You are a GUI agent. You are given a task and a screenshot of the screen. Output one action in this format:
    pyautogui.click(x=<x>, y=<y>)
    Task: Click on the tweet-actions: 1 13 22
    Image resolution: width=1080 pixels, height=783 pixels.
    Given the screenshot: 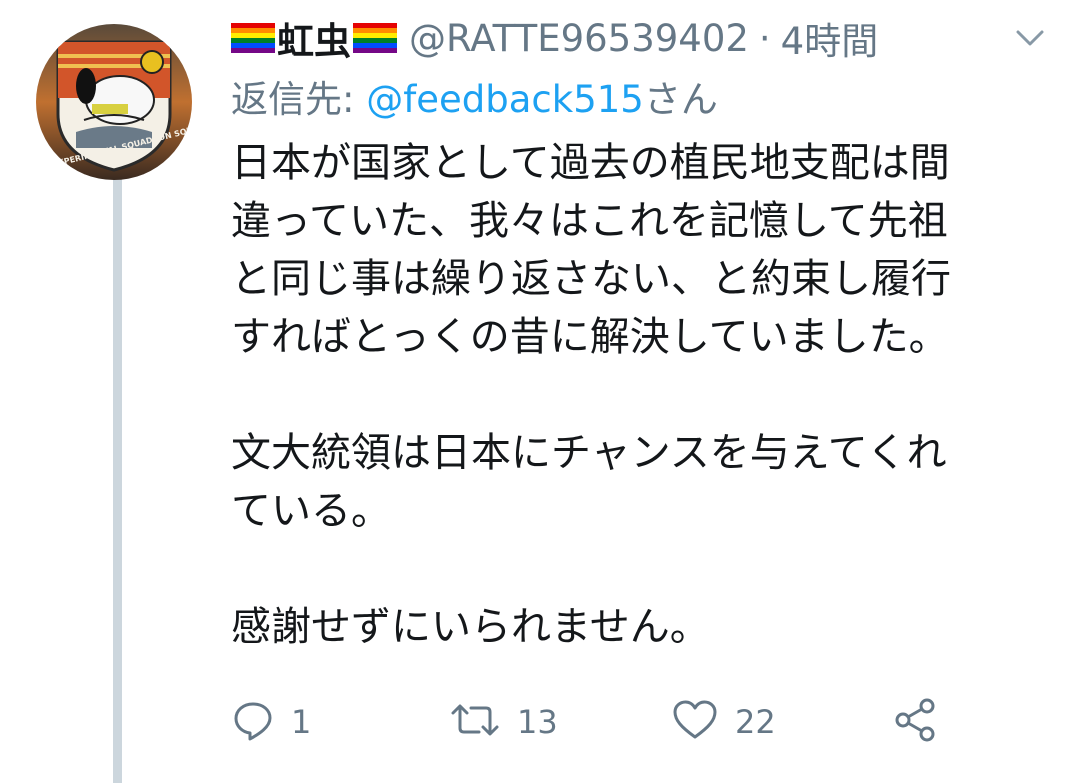 What is the action you would take?
    pyautogui.click(x=611, y=722)
    